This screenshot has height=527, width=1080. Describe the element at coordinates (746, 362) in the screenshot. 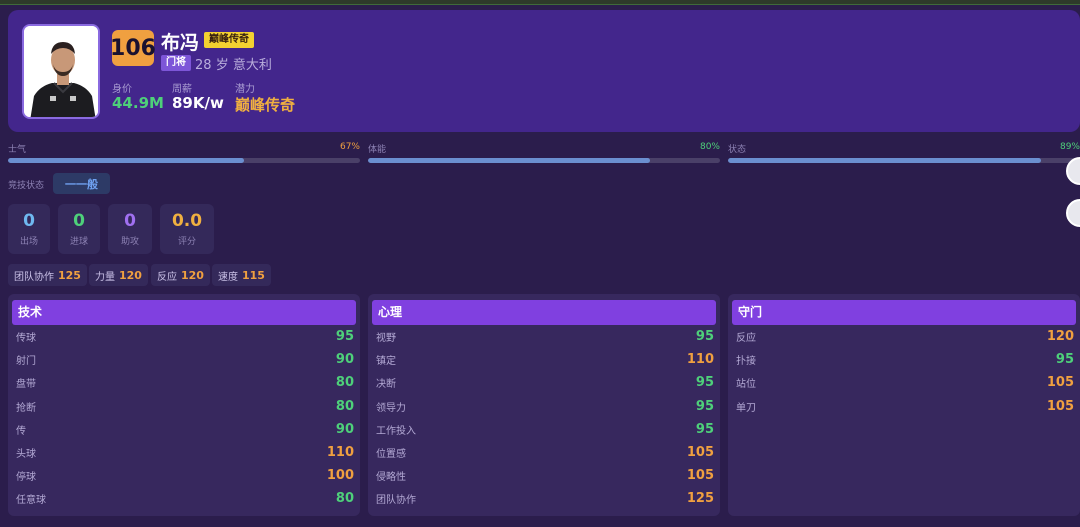

I see `attribute-label: 扑接` at that location.